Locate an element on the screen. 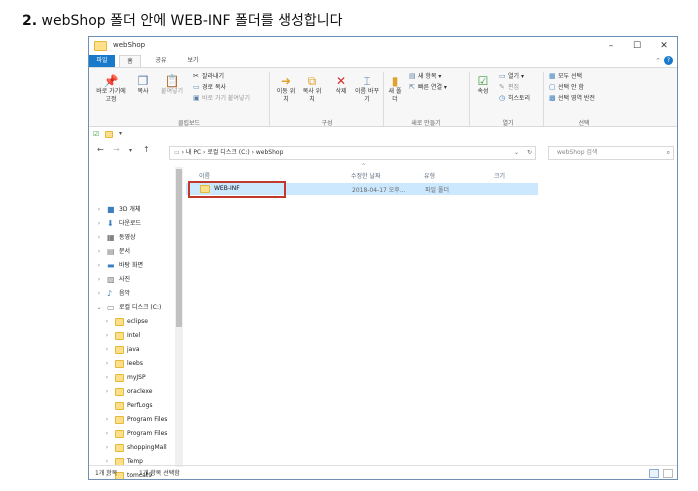 The height and width of the screenshot is (491, 698). sidebar-item: PerfLogs is located at coordinates (136, 406).